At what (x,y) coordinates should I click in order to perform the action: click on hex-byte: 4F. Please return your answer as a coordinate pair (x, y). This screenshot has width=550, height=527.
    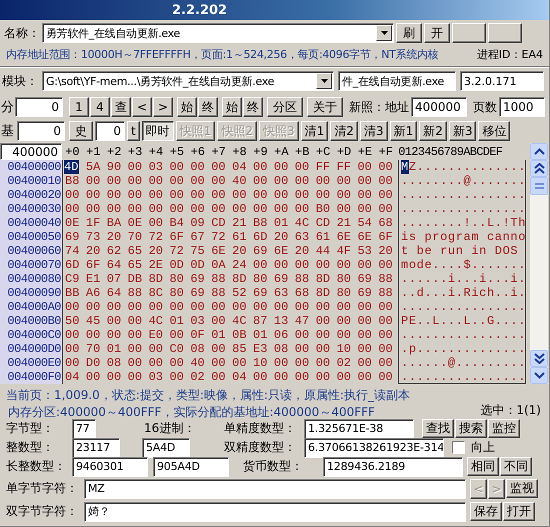
    Looking at the image, I should click on (346, 251).